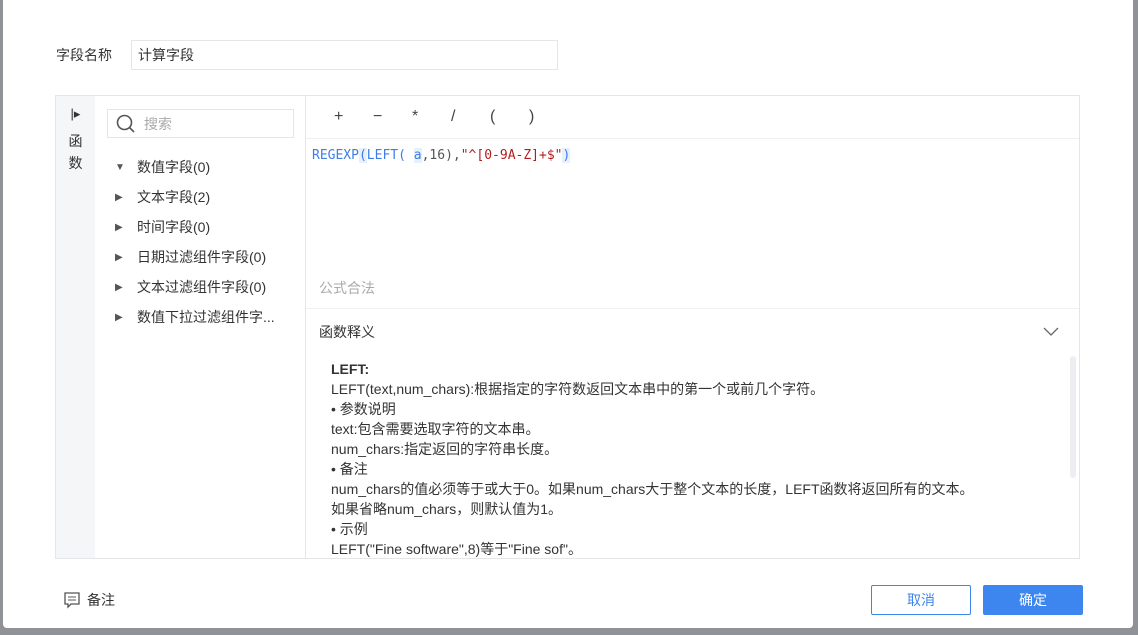 The width and height of the screenshot is (1138, 635). Describe the element at coordinates (101, 600) in the screenshot. I see `note-label: 备注` at that location.